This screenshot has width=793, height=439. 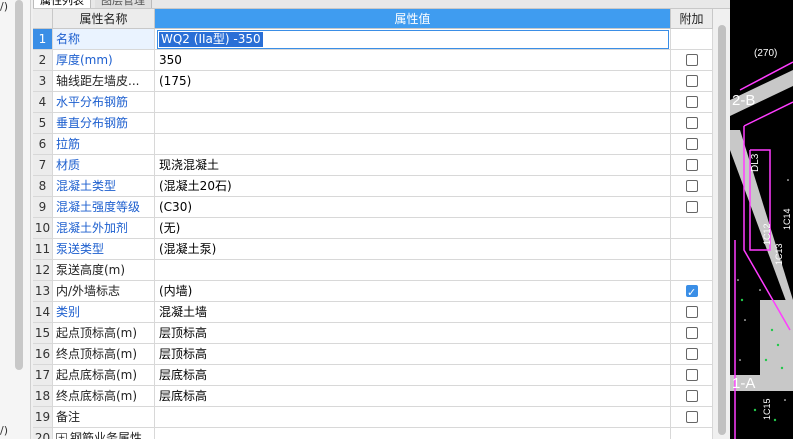 What do you see at coordinates (413, 228) in the screenshot?
I see `property-value-cell: (无)` at bounding box center [413, 228].